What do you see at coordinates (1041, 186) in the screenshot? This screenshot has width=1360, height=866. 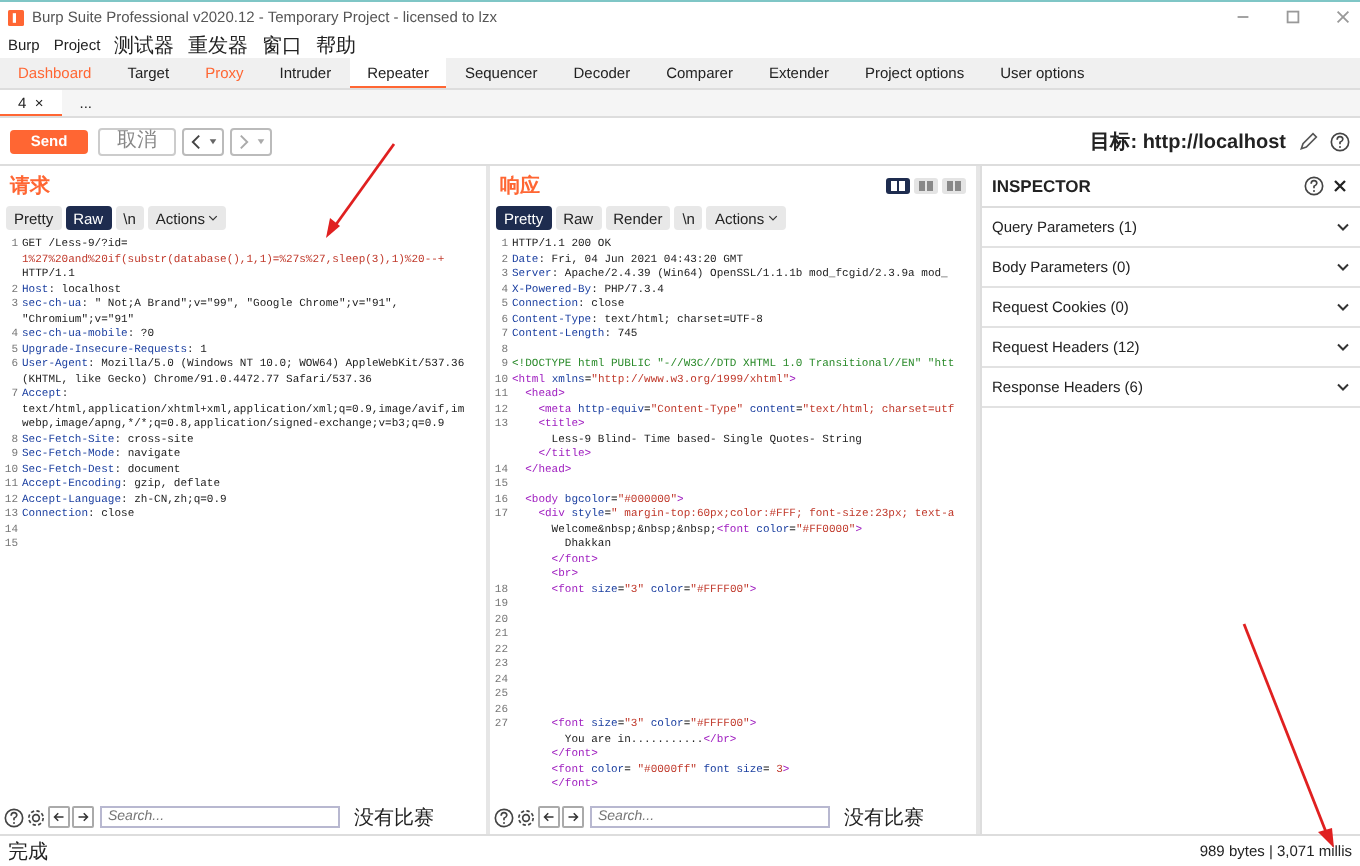 I see `inspector-title: INSPECTOR` at bounding box center [1041, 186].